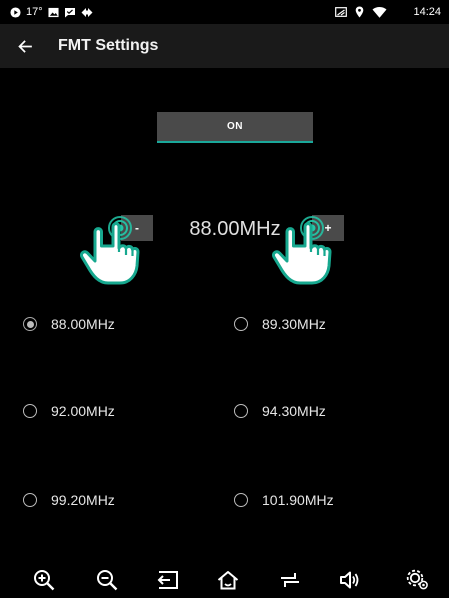 The image size is (449, 598). What do you see at coordinates (83, 500) in the screenshot?
I see `preset-frequency-label: 99.20MHz` at bounding box center [83, 500].